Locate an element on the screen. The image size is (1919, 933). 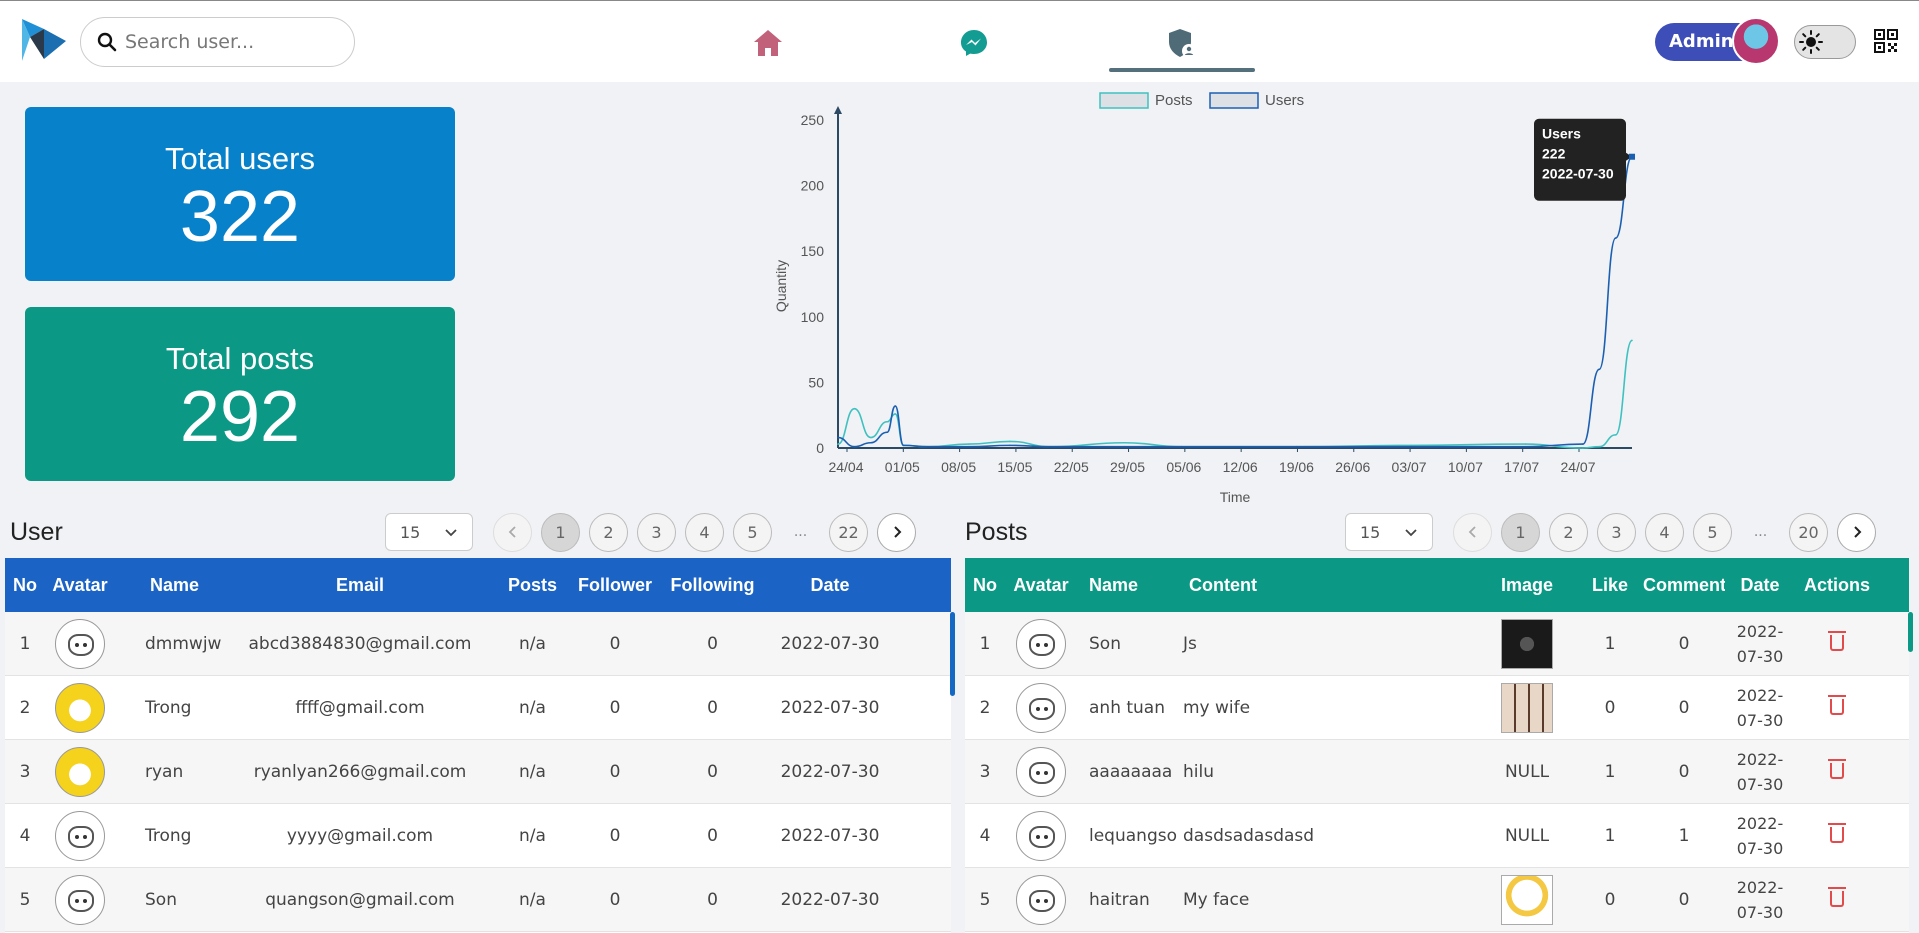
legend-swatch-posts is located at coordinates (1124, 100).